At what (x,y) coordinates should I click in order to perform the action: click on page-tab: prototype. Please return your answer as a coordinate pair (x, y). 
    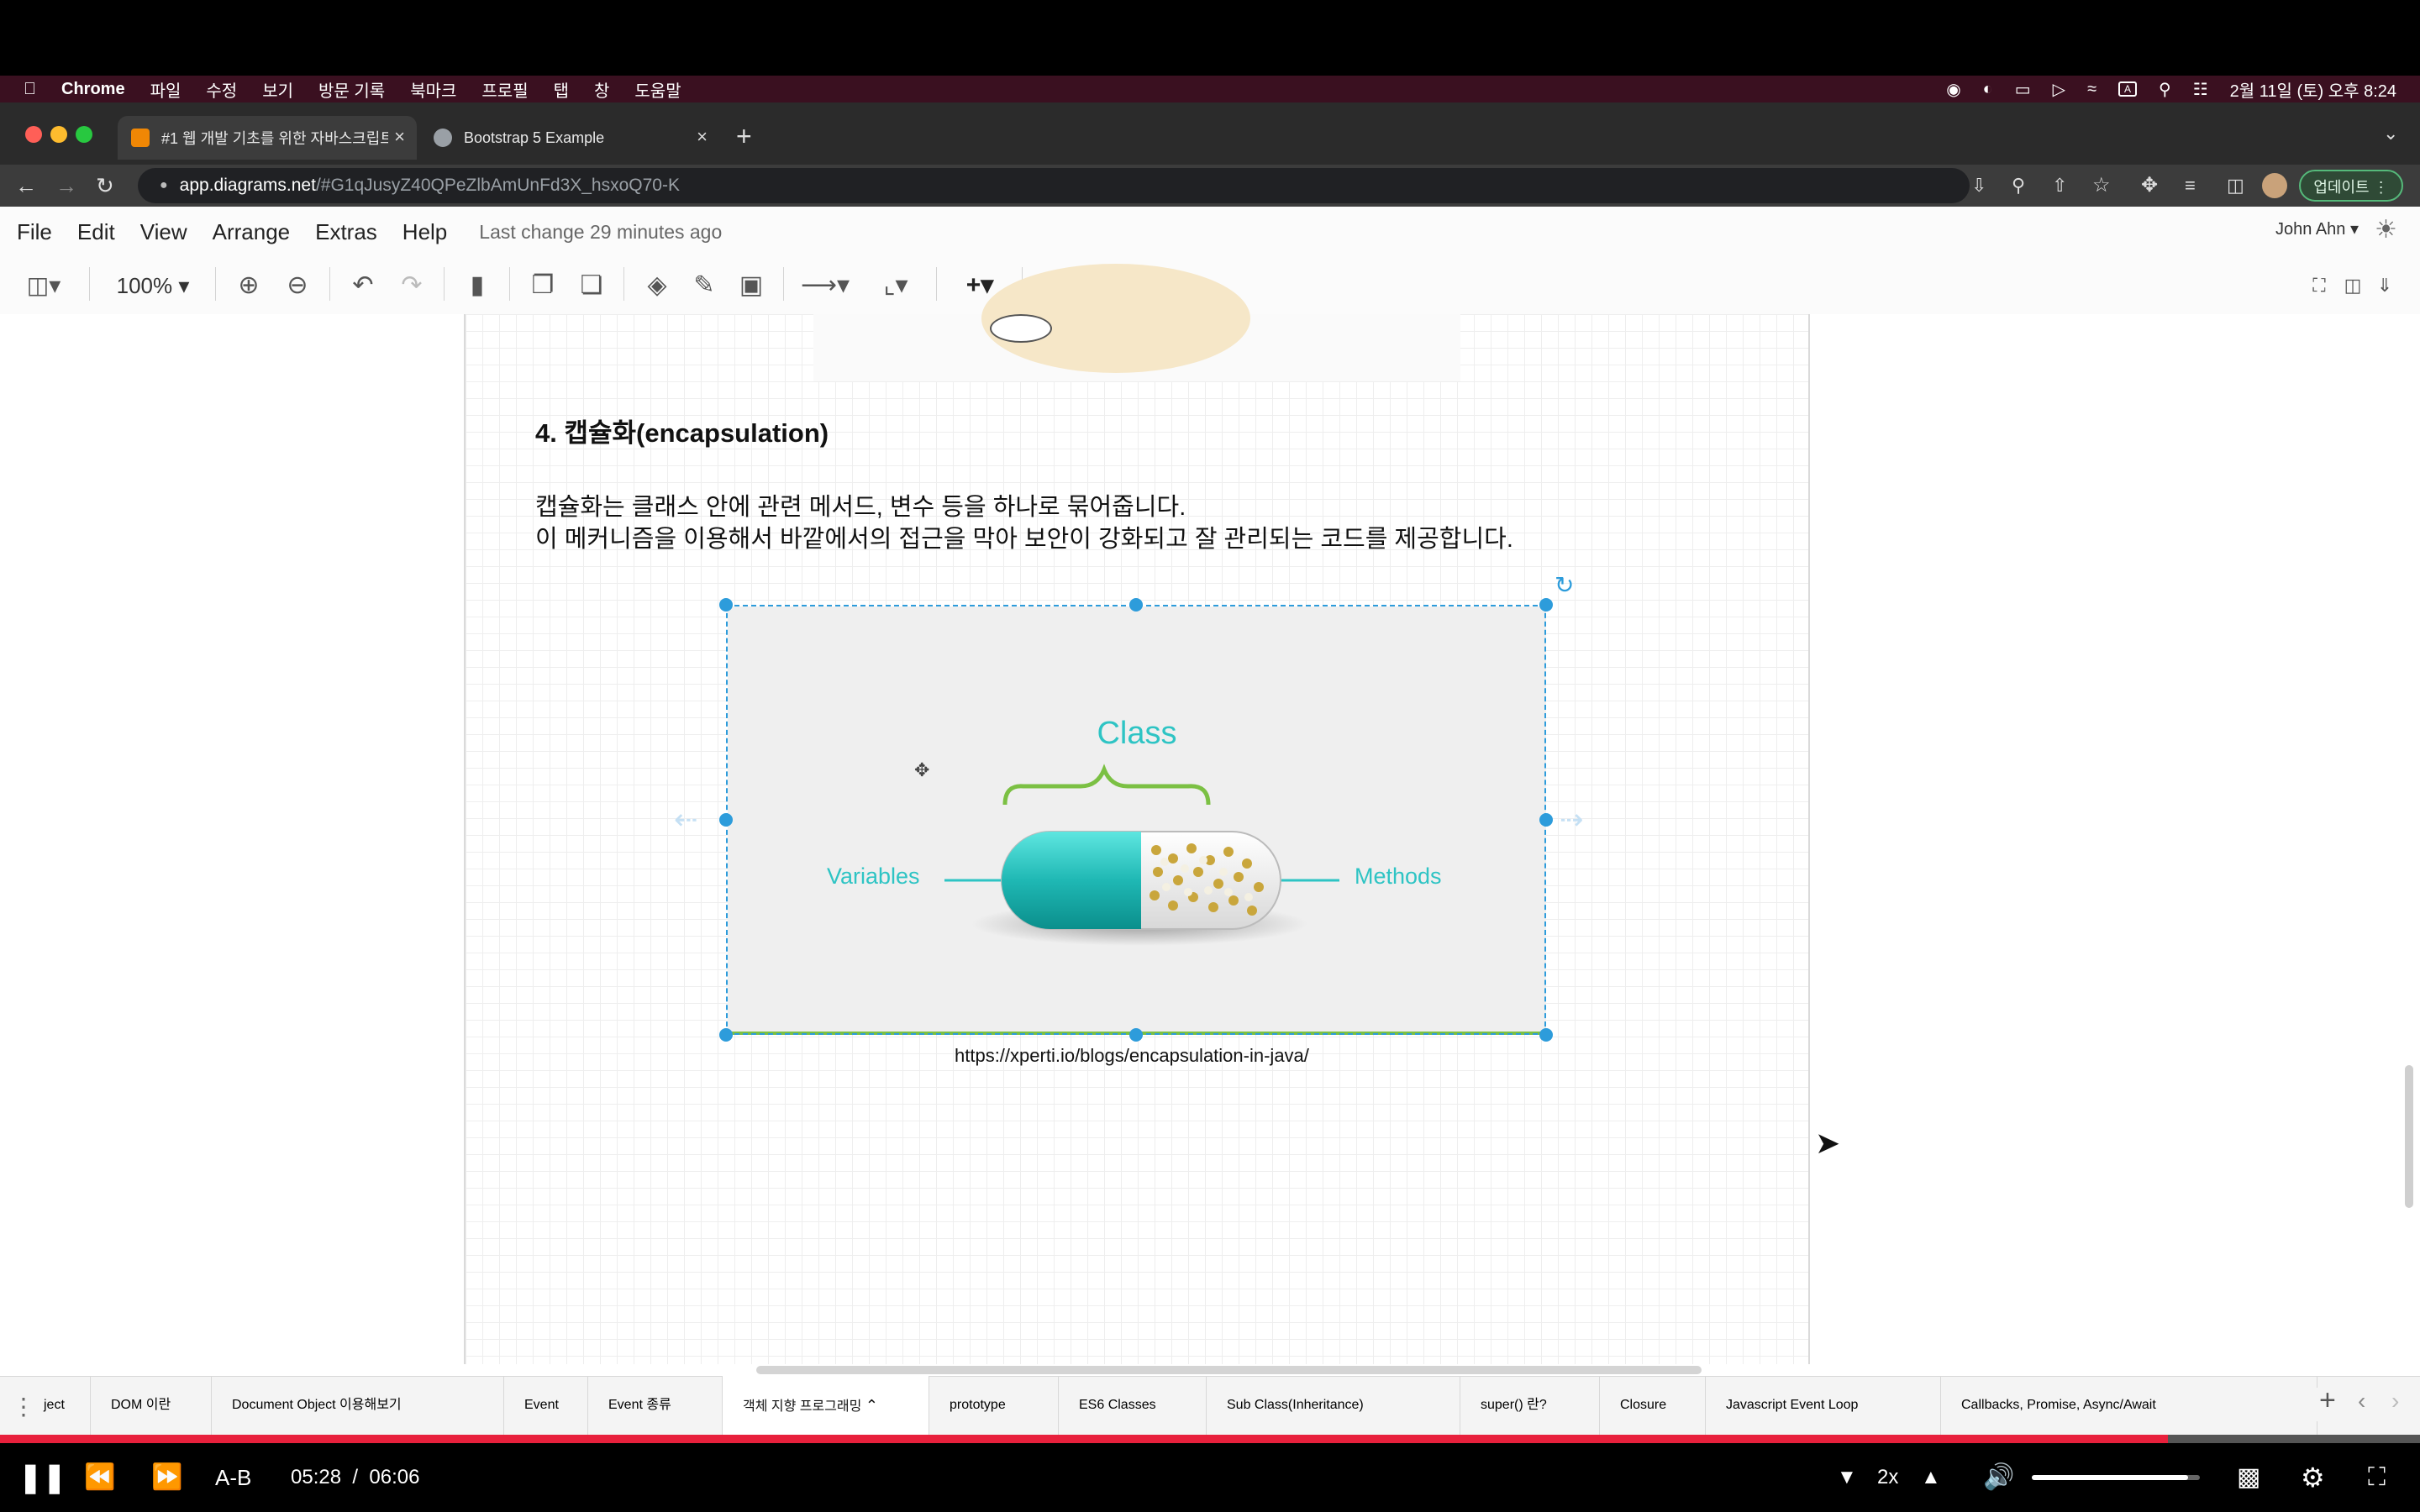
    Looking at the image, I should click on (994, 1405).